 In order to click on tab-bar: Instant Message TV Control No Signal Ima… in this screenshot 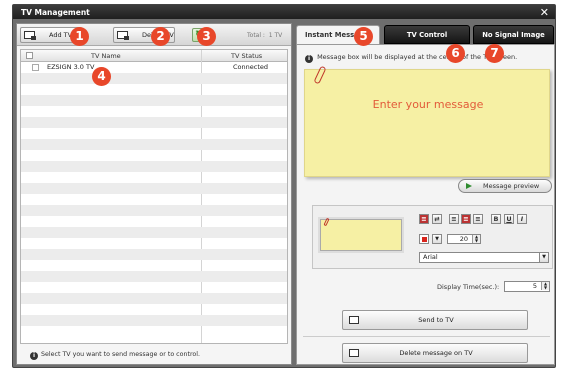, I will do `click(425, 34)`.